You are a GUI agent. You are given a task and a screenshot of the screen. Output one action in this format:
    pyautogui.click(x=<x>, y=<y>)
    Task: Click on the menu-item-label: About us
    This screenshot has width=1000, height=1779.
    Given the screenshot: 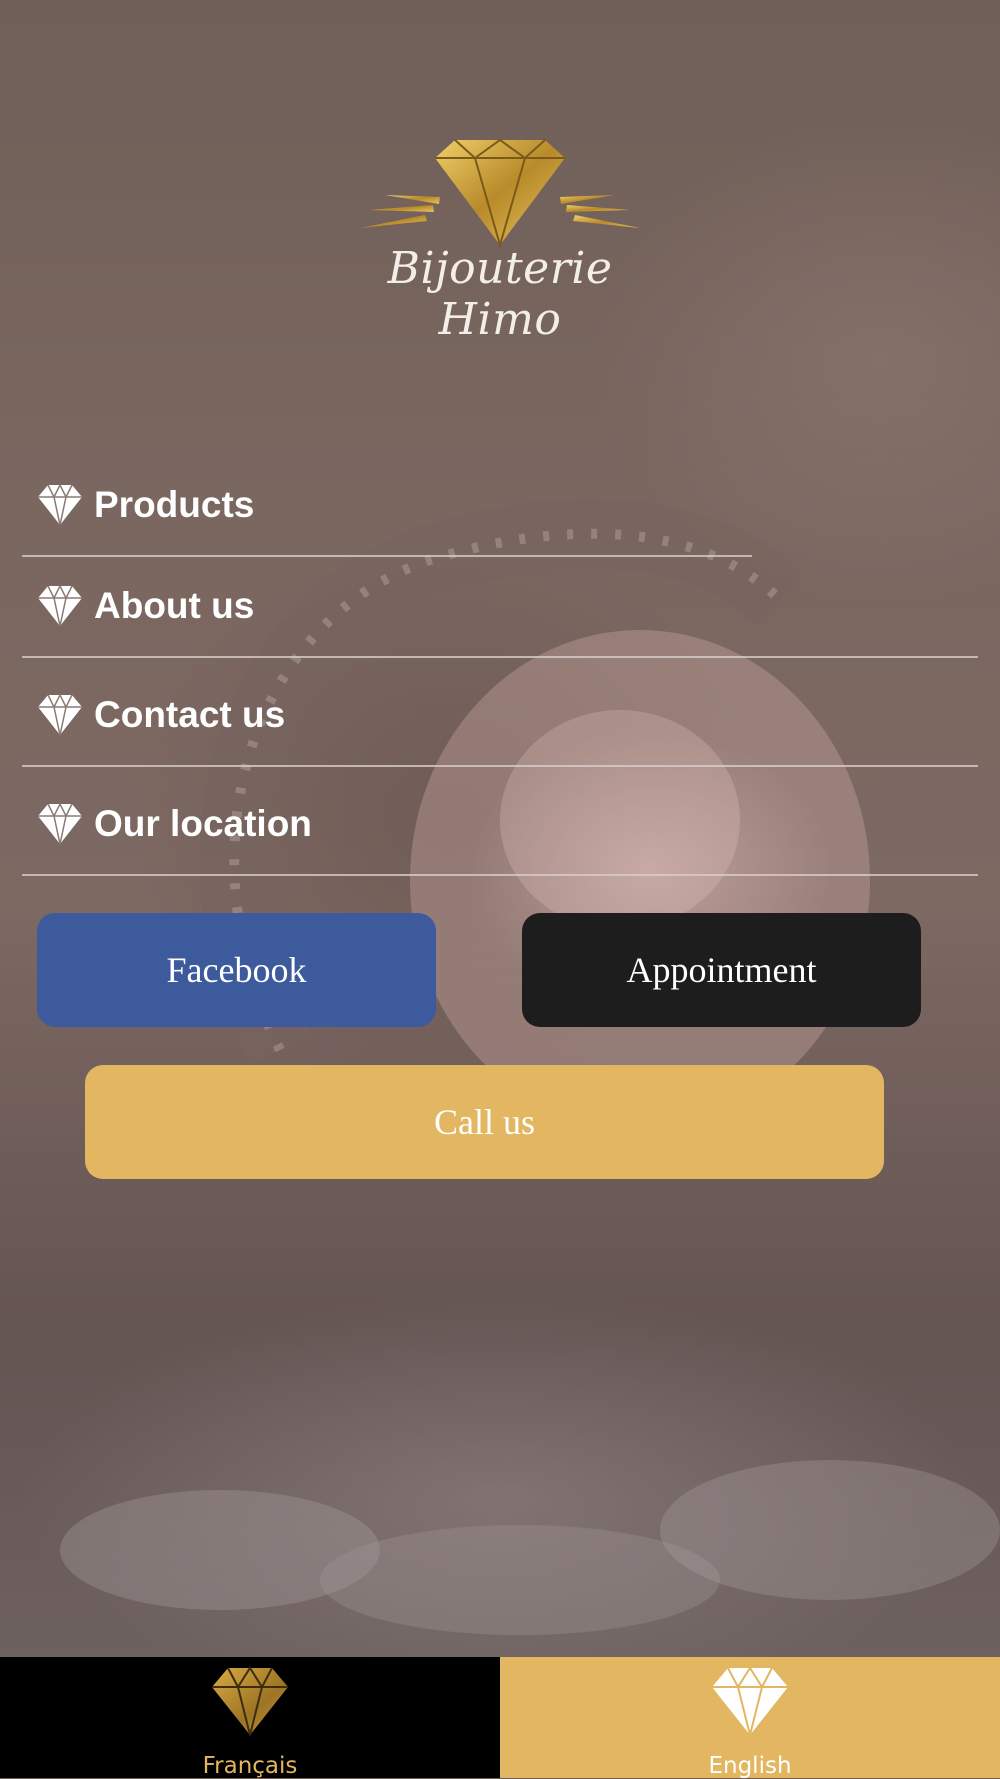 What is the action you would take?
    pyautogui.click(x=174, y=605)
    